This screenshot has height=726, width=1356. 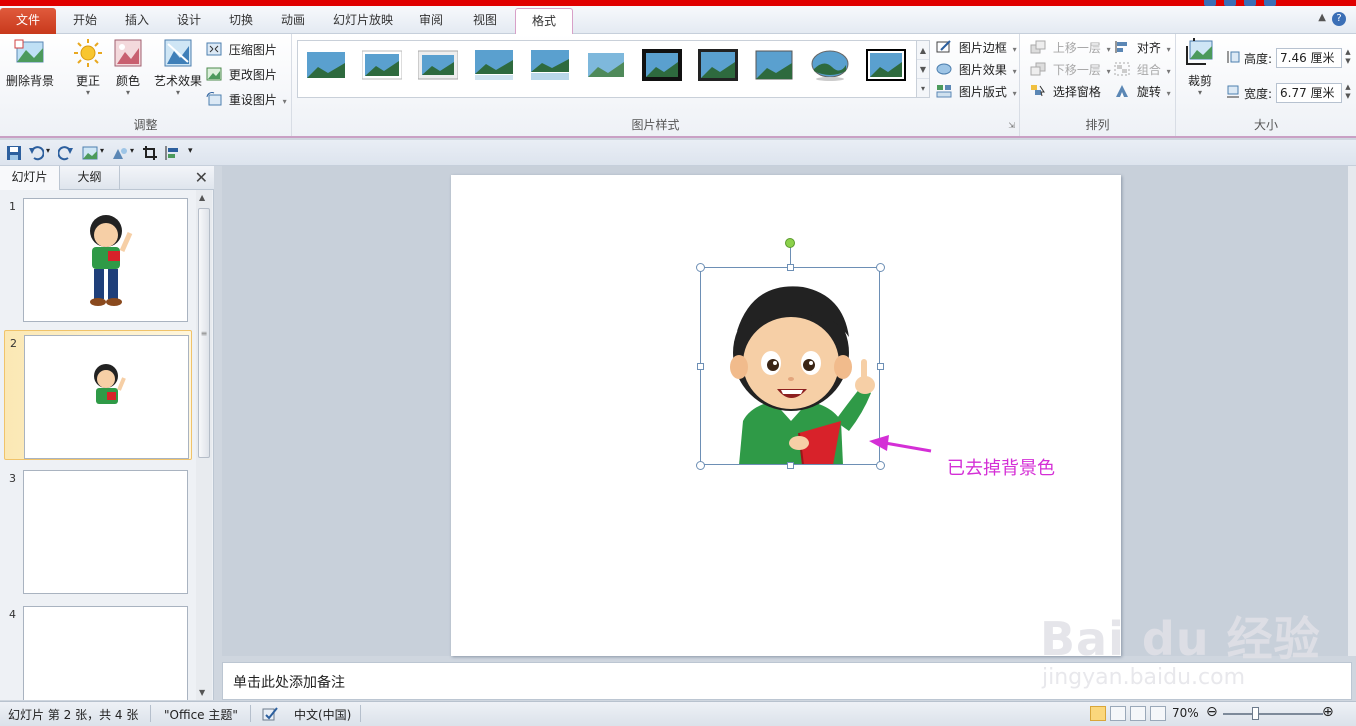 What do you see at coordinates (30, 178) in the screenshot?
I see `tab-slides: 幻灯片` at bounding box center [30, 178].